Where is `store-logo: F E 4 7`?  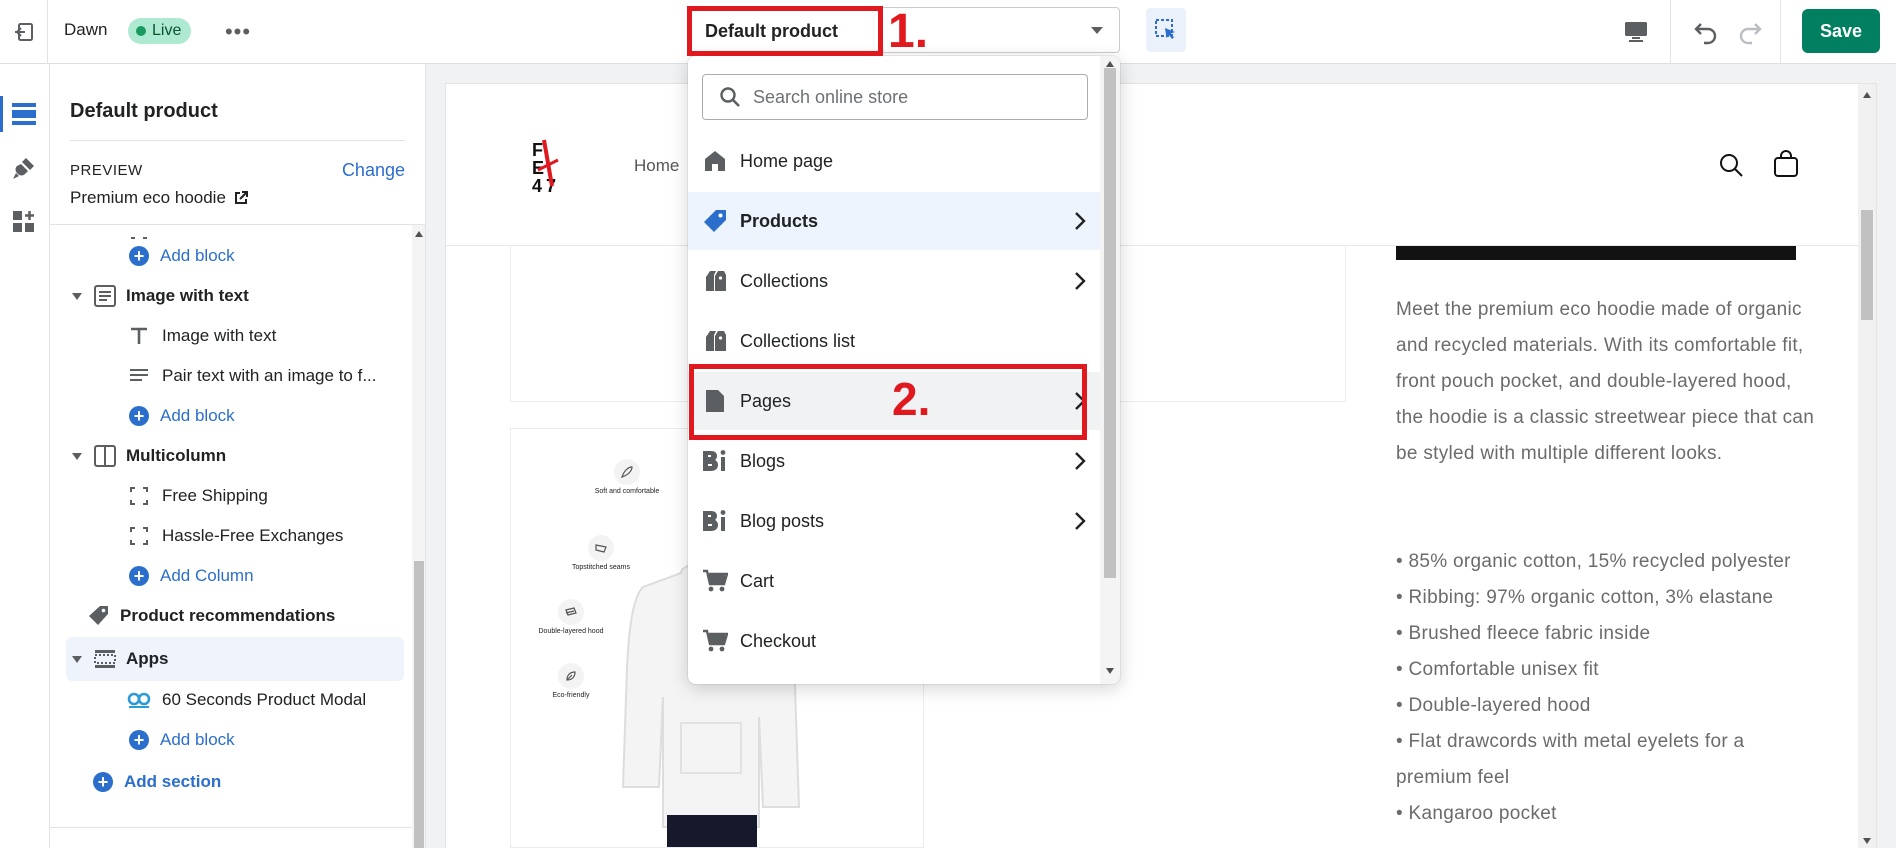
store-logo: F E 4 7 is located at coordinates (549, 164).